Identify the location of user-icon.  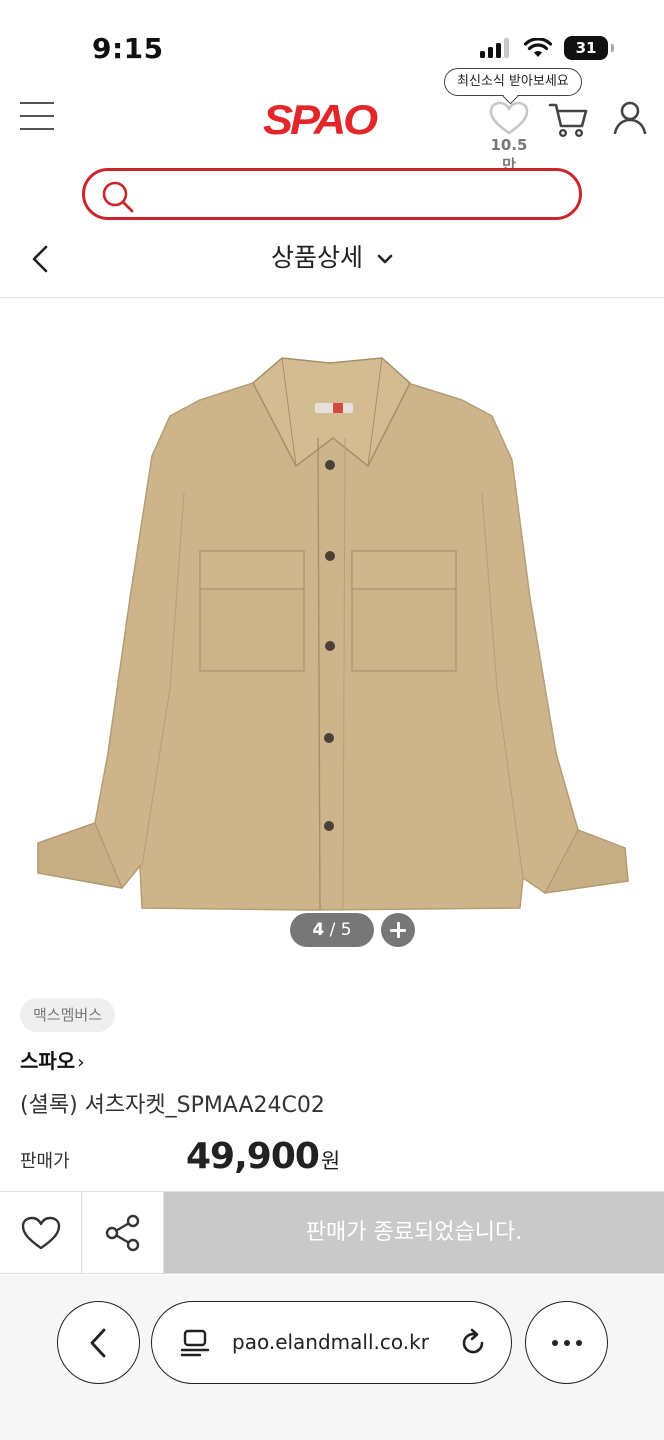
(630, 117).